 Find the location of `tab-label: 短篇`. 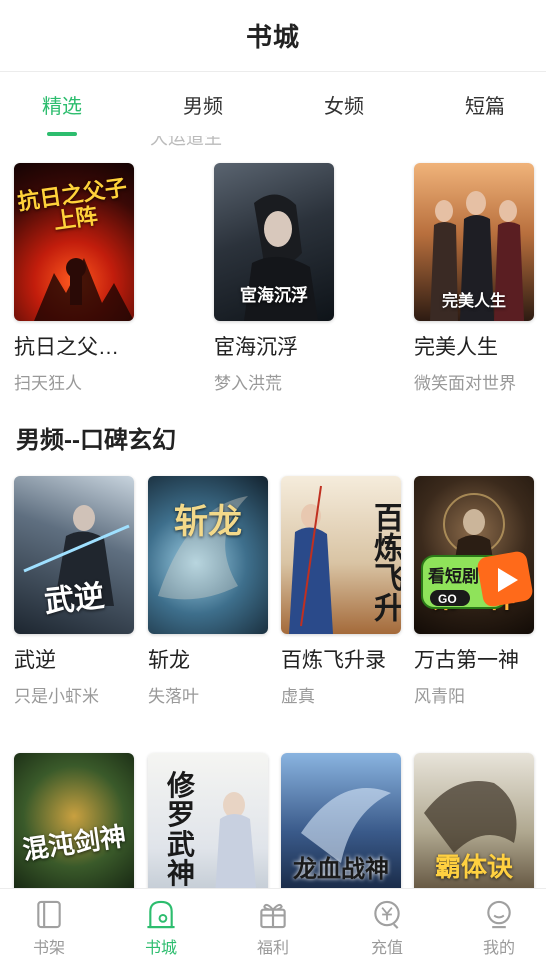

tab-label: 短篇 is located at coordinates (485, 106).